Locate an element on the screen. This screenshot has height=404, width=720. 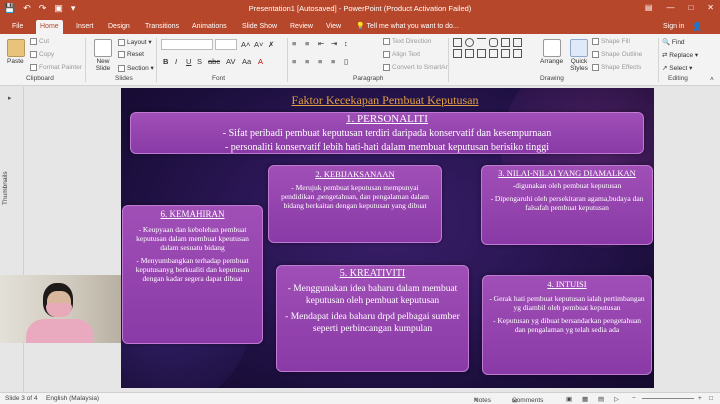
format-painter-button: Format Painter is located at coordinates (56, 67).